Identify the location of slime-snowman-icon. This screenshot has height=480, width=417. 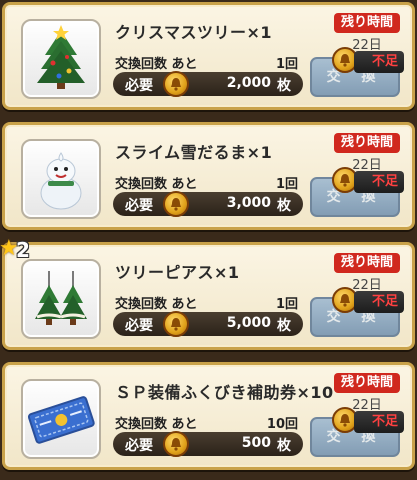
(61, 181).